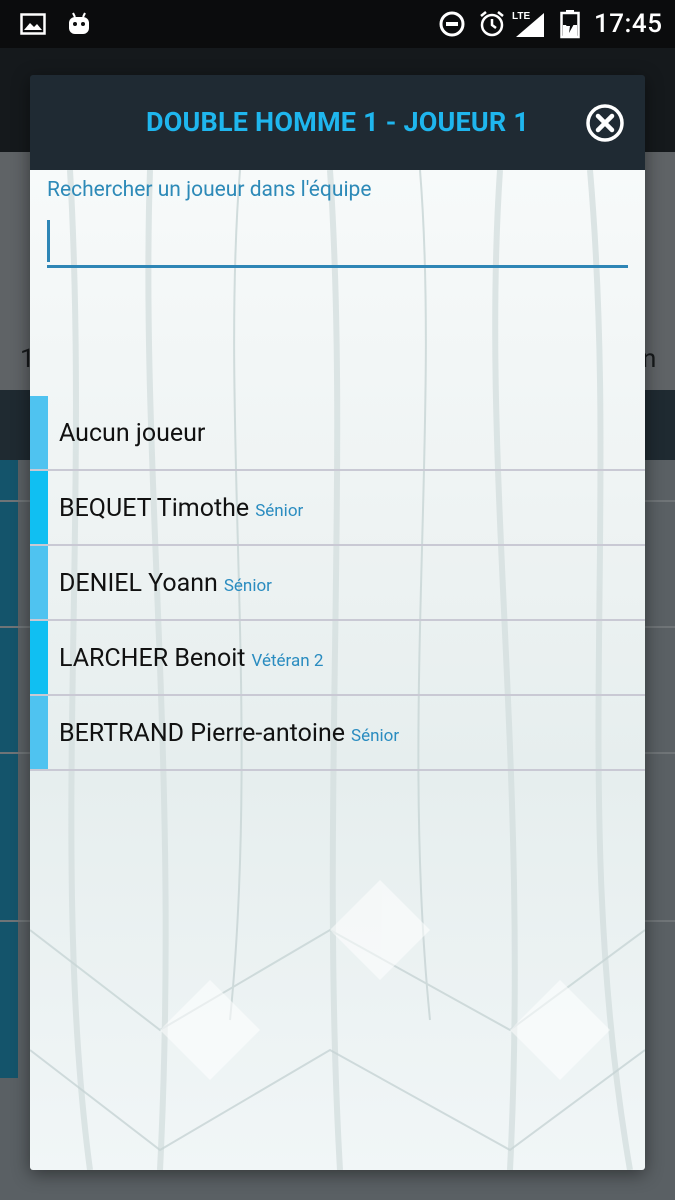  I want to click on alarm-icon, so click(492, 24).